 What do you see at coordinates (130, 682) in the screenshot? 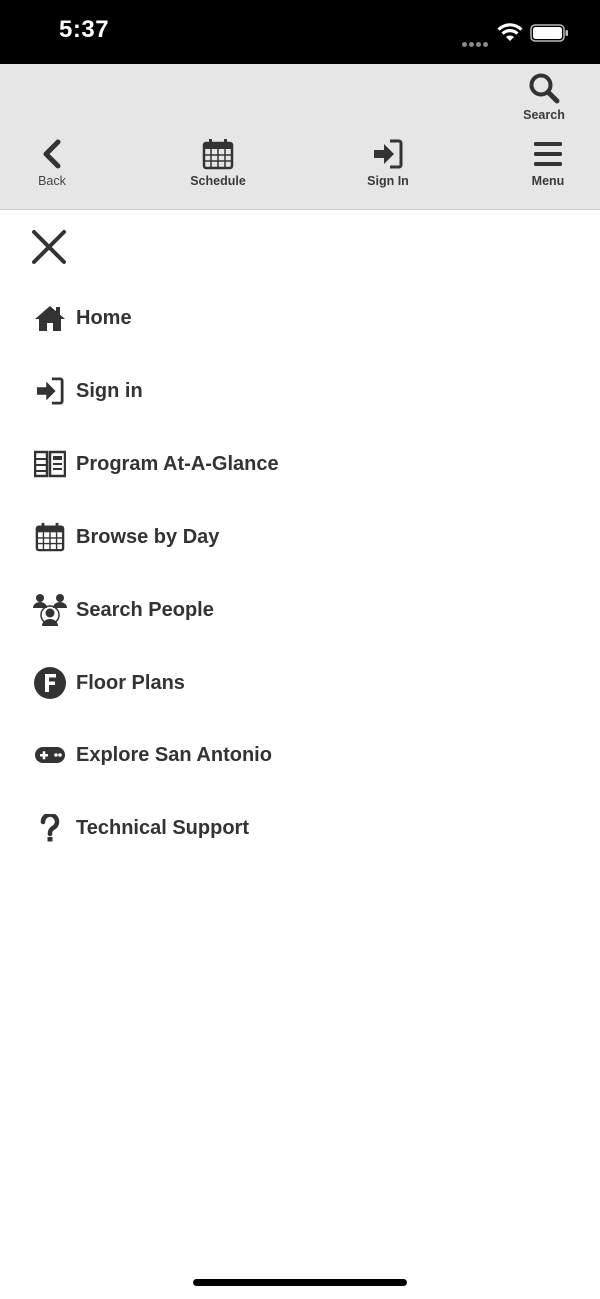
I see `menu-item-label: Floor Plans` at bounding box center [130, 682].